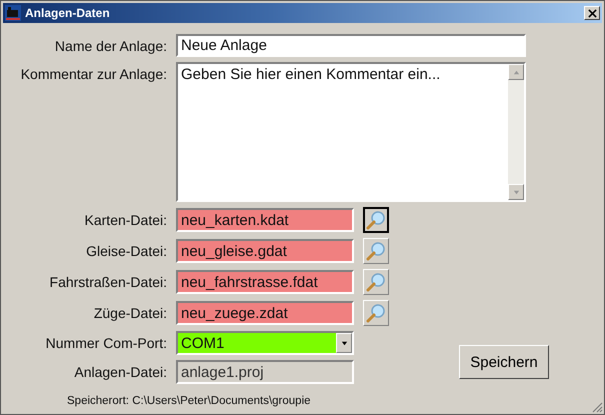  What do you see at coordinates (105, 343) in the screenshot?
I see `field-label: Nummer Com-Port:` at bounding box center [105, 343].